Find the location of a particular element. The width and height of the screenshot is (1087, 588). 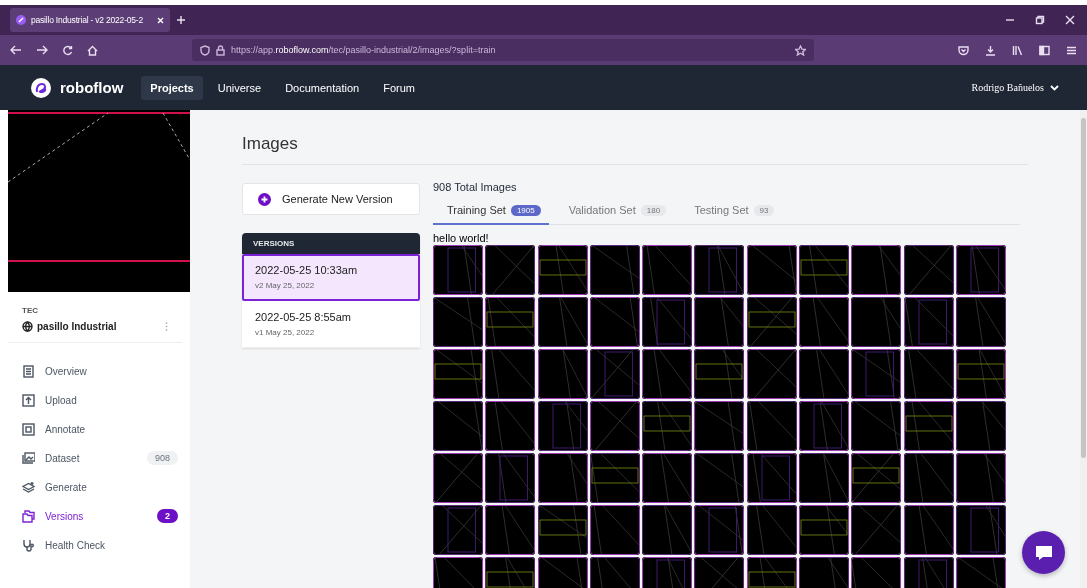

sidebar-item: Annotate is located at coordinates (100, 429).